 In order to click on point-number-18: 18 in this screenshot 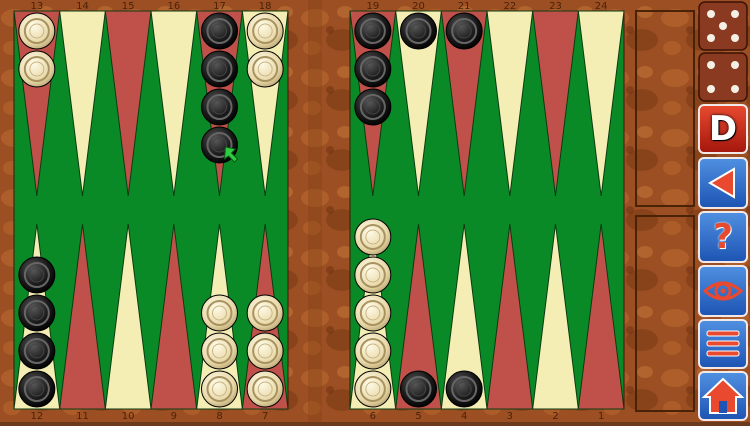, I will do `click(265, 6)`.